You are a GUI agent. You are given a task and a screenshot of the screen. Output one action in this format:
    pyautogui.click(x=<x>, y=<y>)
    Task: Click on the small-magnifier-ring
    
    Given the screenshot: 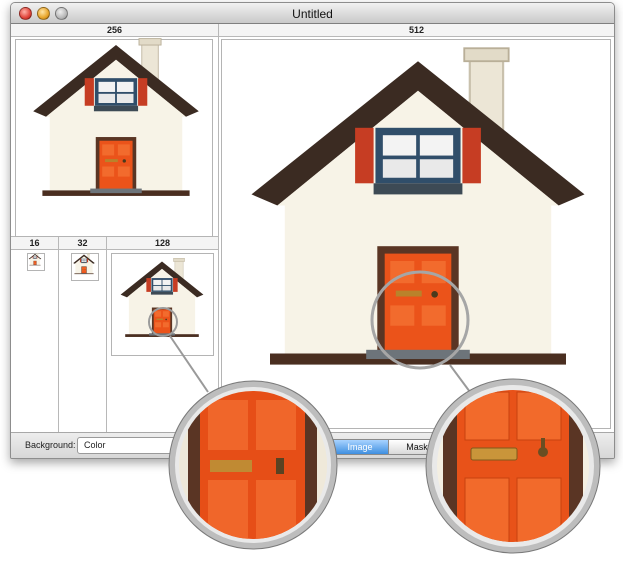 What is the action you would take?
    pyautogui.click(x=163, y=322)
    